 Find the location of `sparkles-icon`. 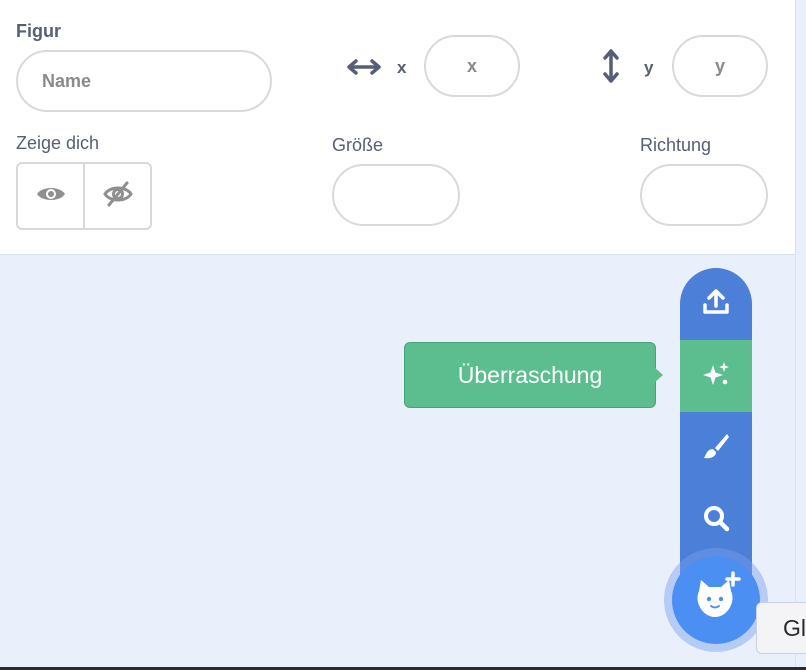

sparkles-icon is located at coordinates (716, 376).